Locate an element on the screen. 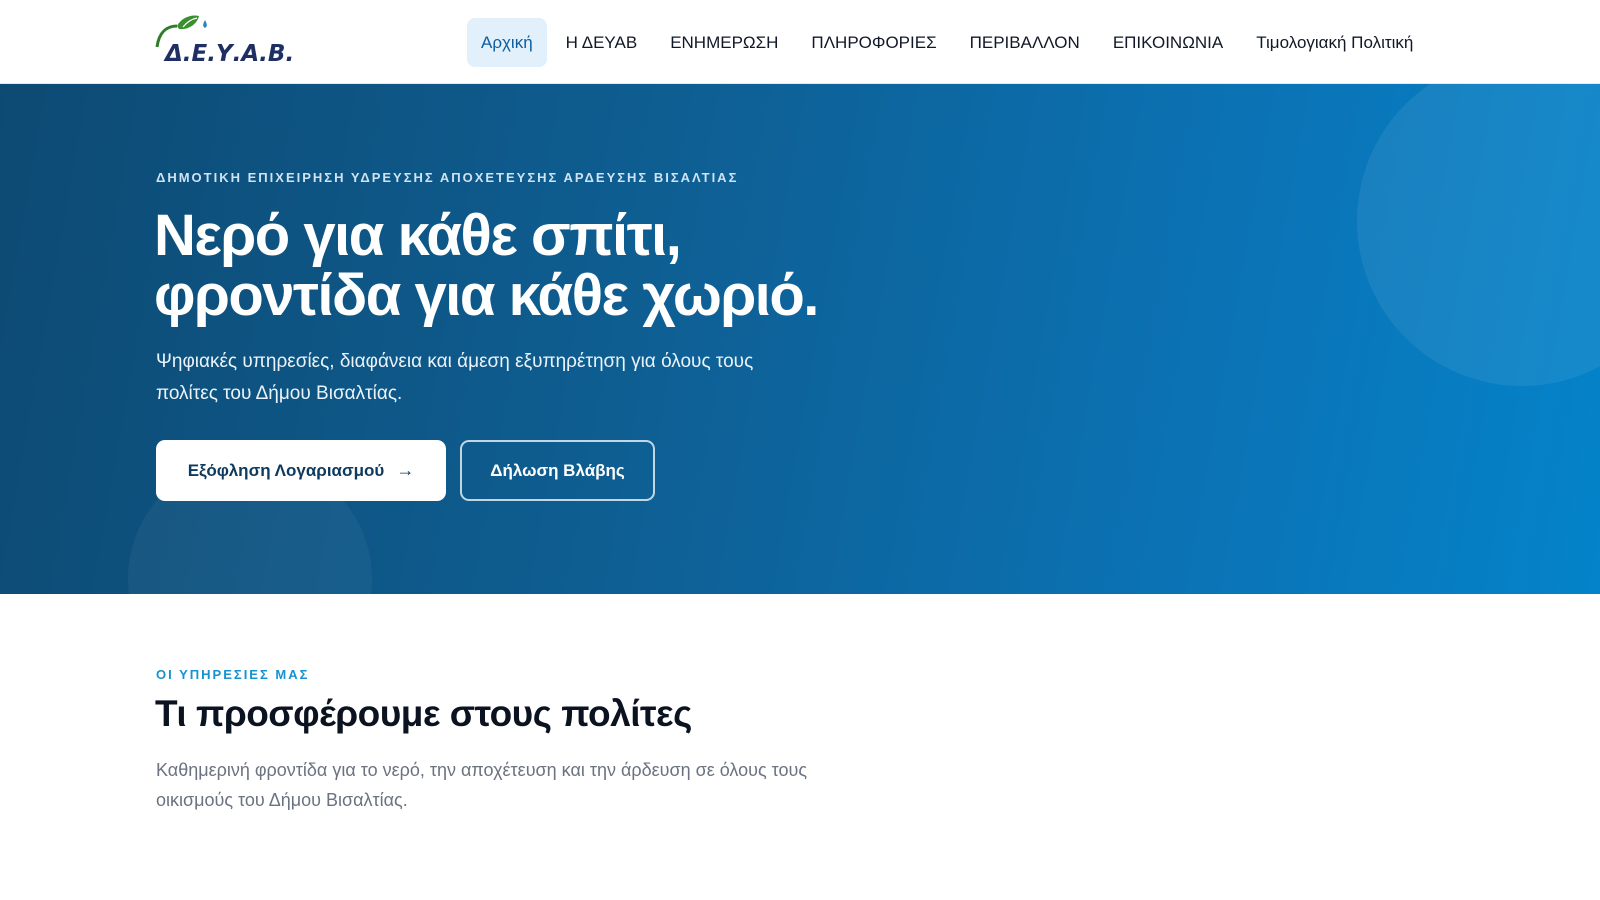 Image resolution: width=1600 pixels, height=900 pixels. nav-item-pricing-policy: Τιμολογιακή Πολιτική is located at coordinates (1334, 42).